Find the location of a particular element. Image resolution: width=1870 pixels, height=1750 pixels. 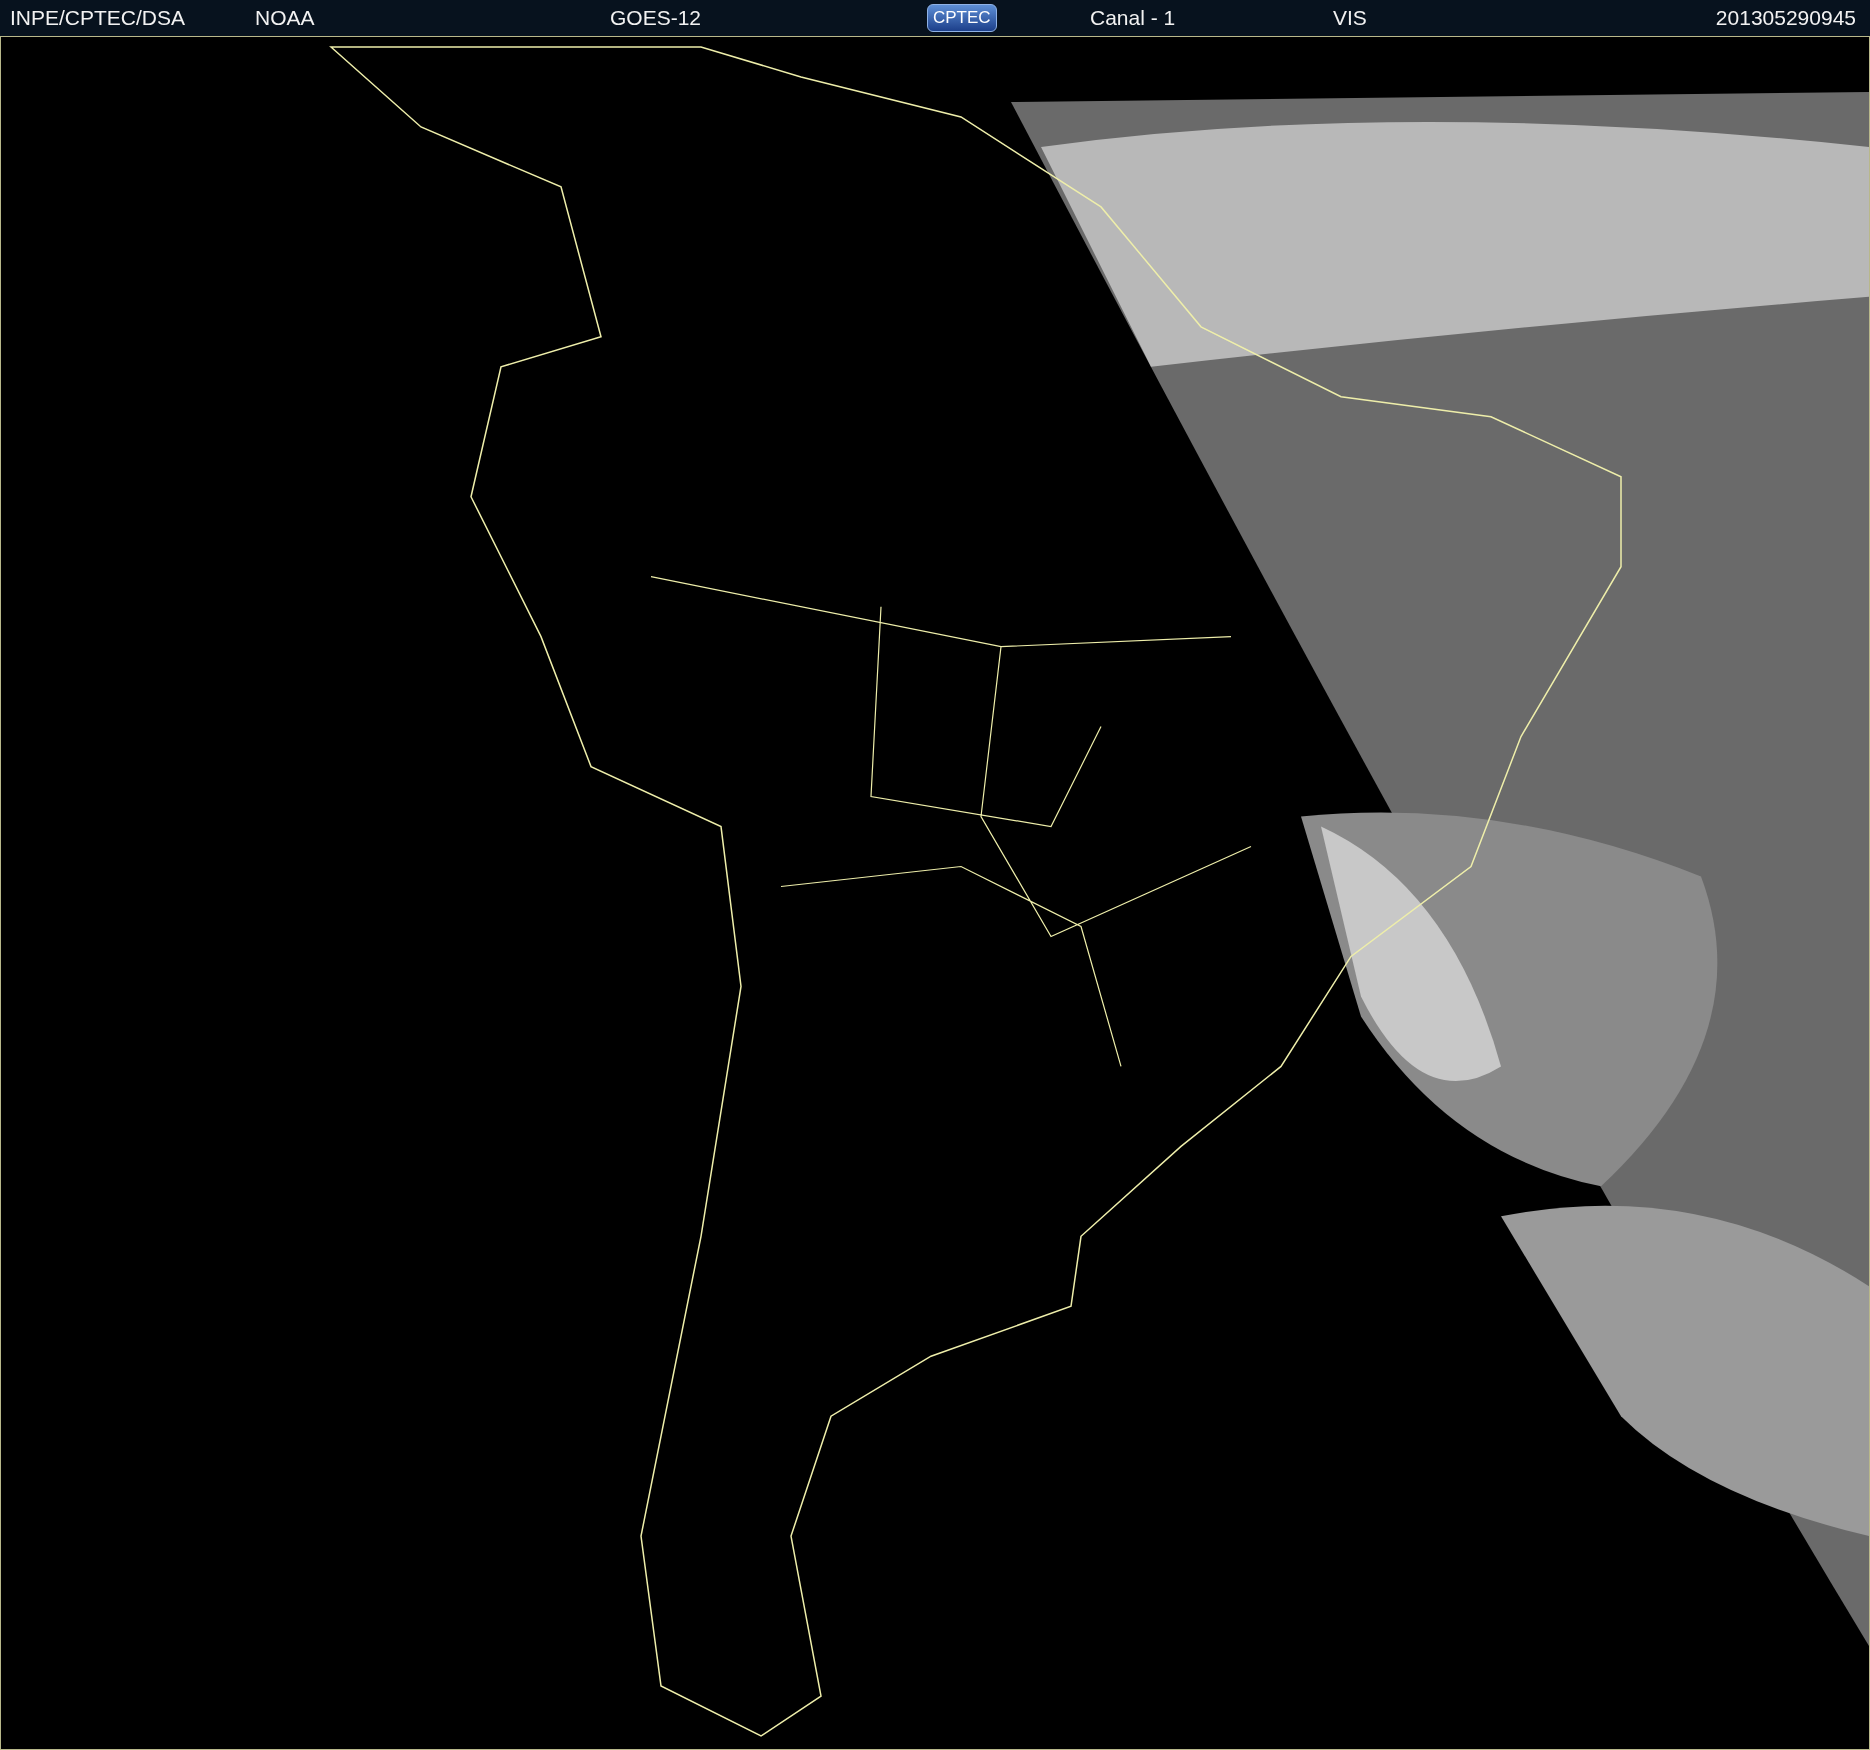

logo: CPTEC is located at coordinates (962, 18).